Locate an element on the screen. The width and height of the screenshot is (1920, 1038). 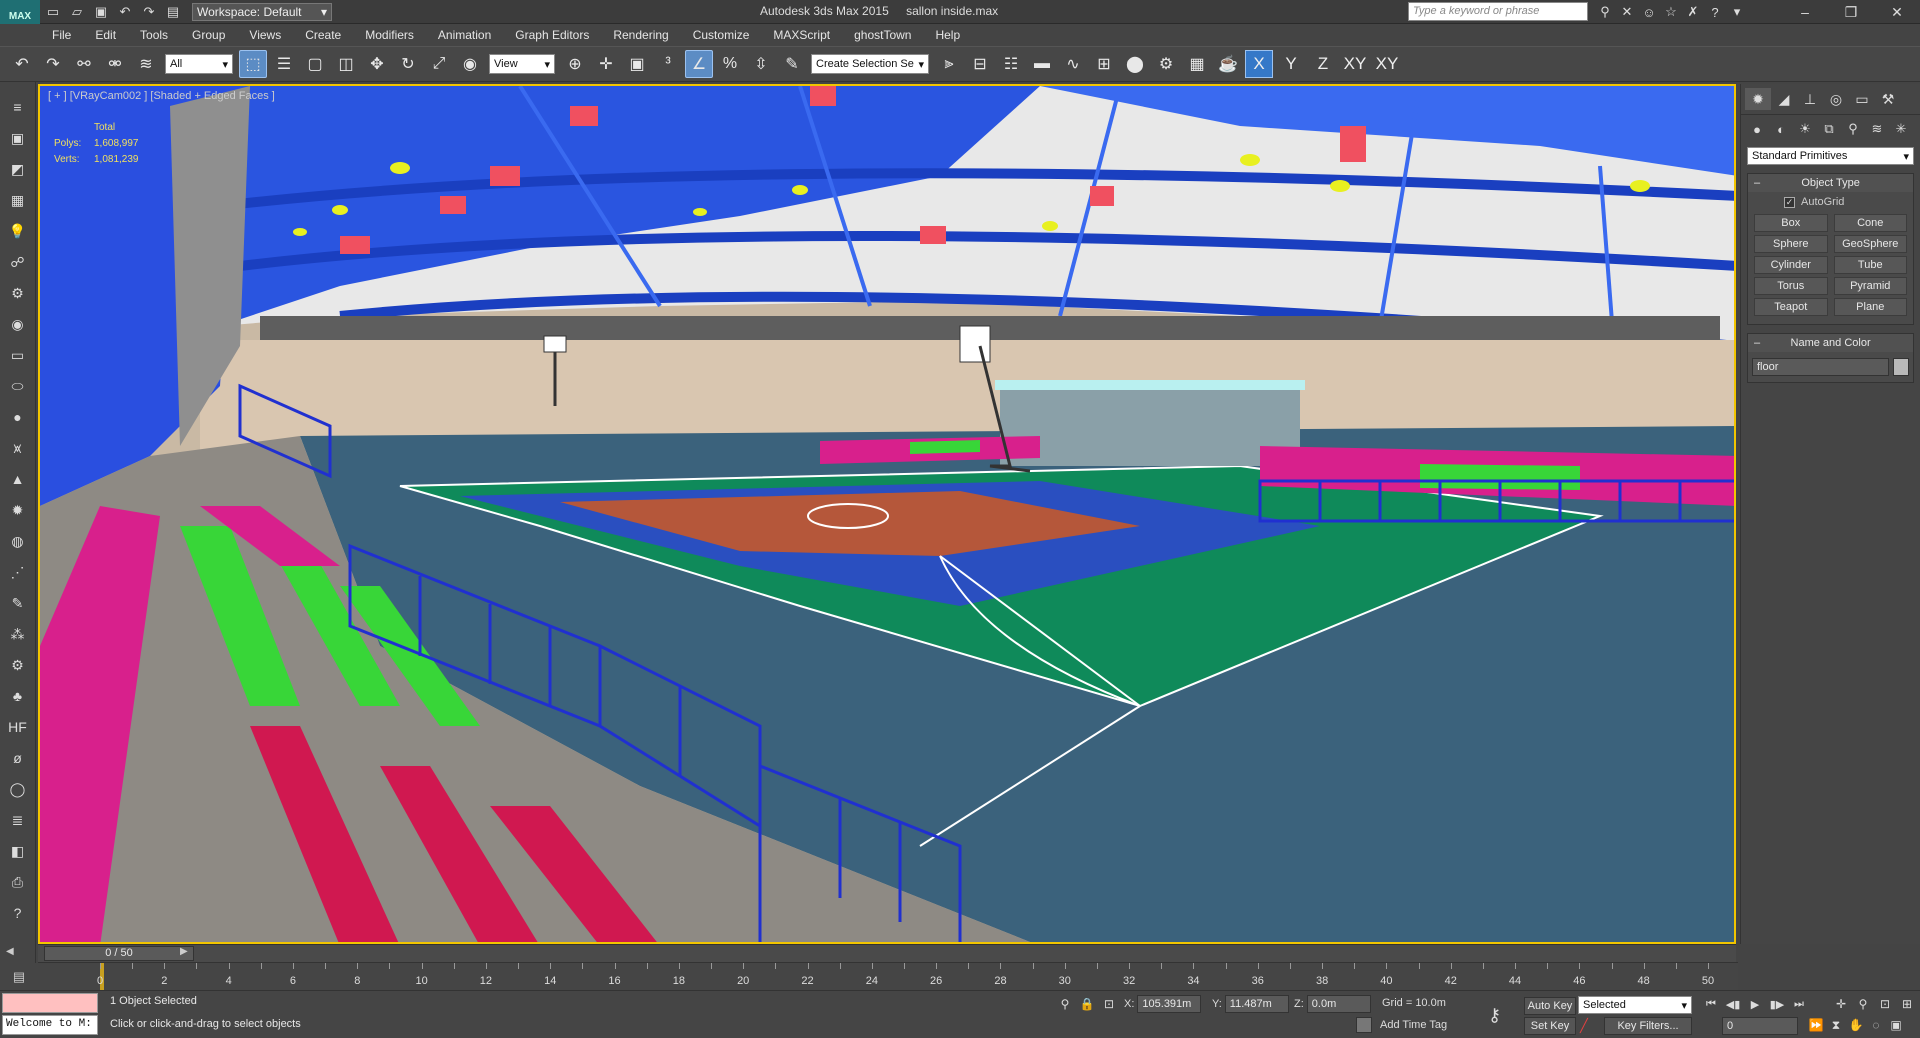
box-icon: ▭ is located at coordinates (18, 355).